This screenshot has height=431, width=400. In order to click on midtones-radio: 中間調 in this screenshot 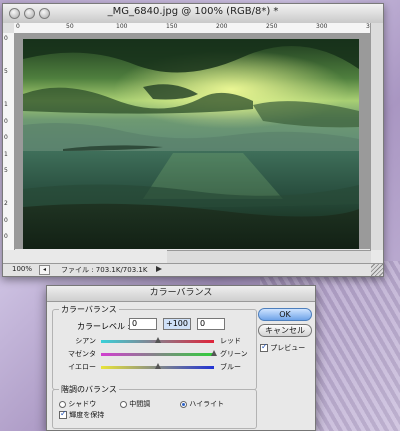, I will do `click(135, 404)`.